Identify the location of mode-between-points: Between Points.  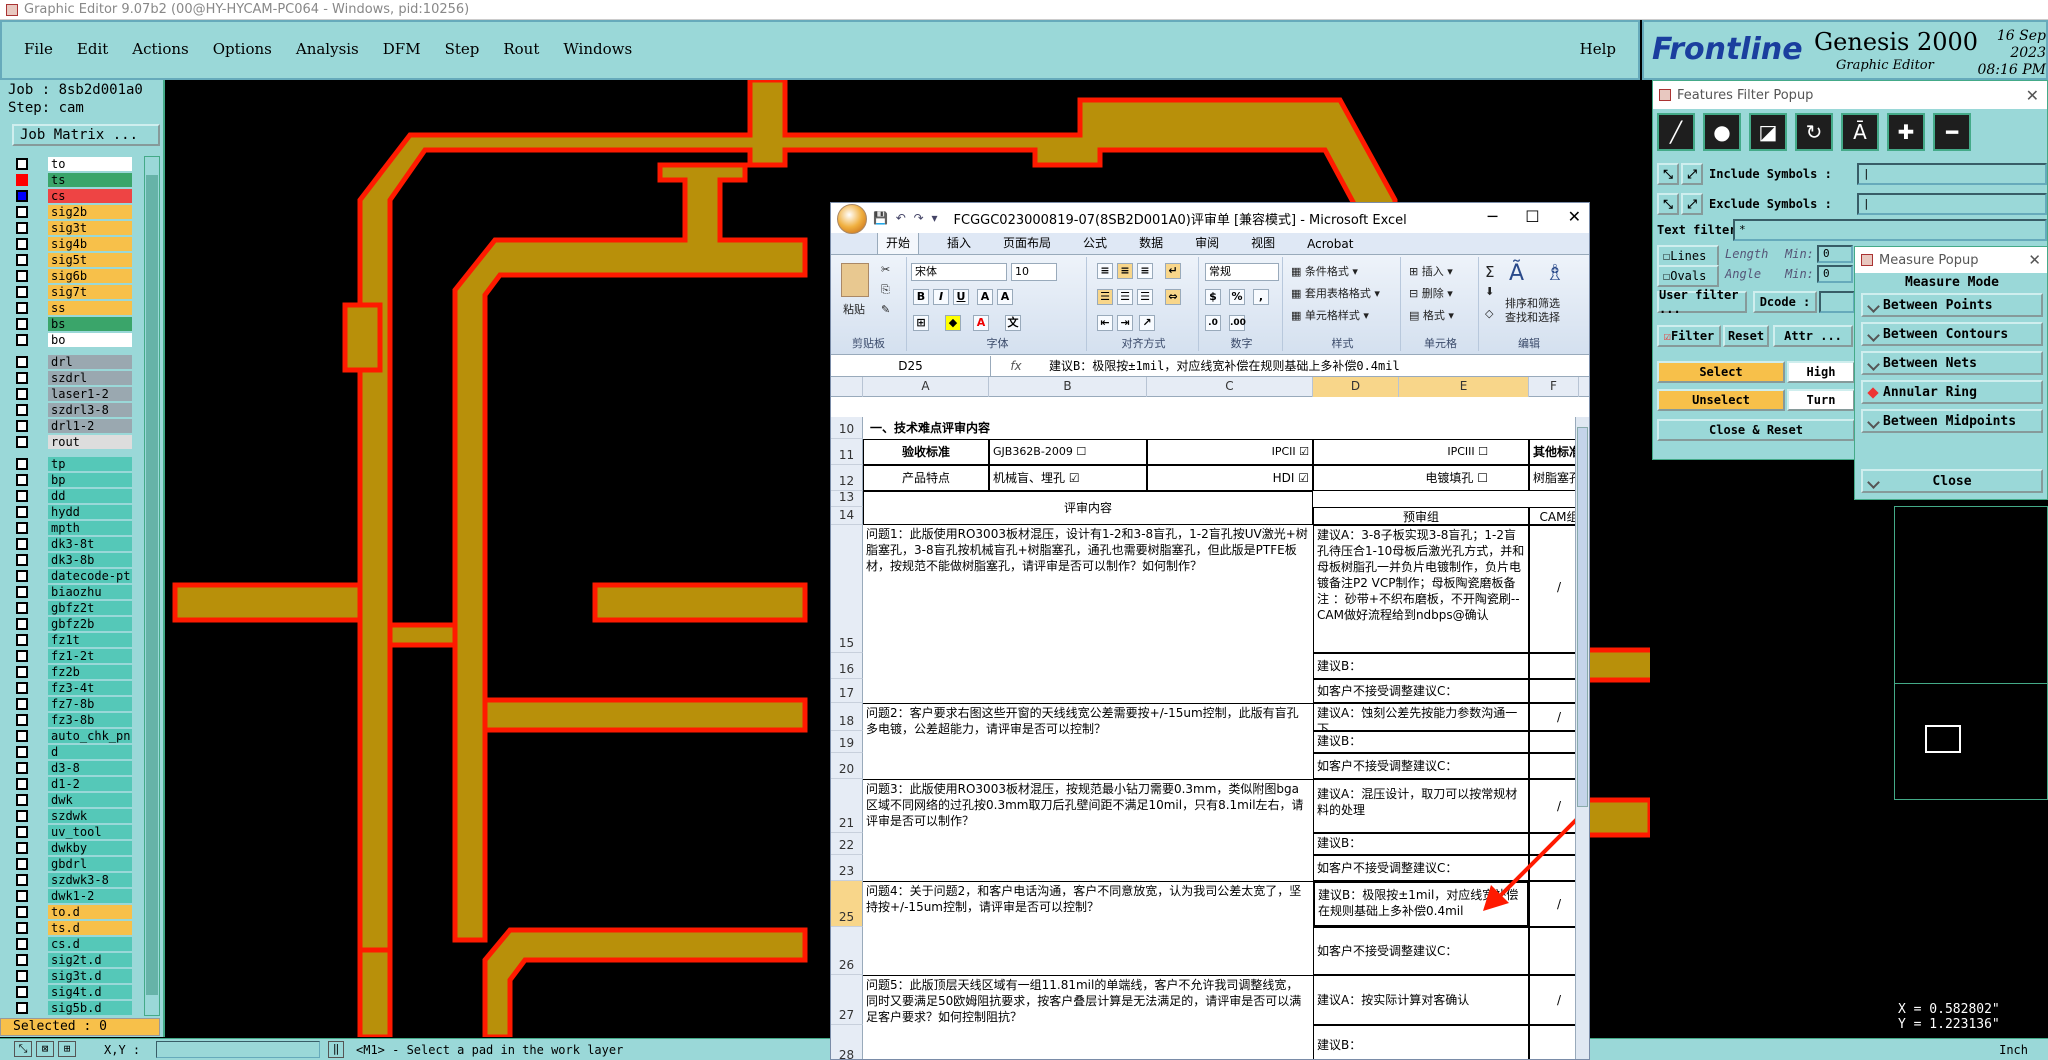
(1952, 305).